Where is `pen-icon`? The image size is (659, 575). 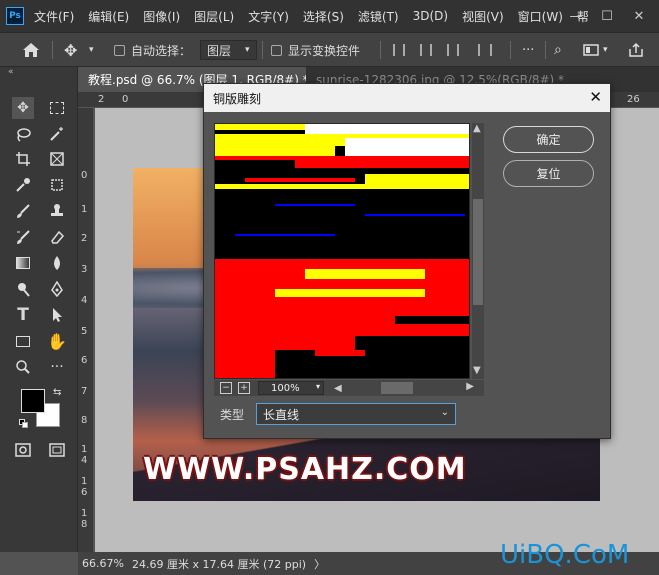 pen-icon is located at coordinates (57, 289).